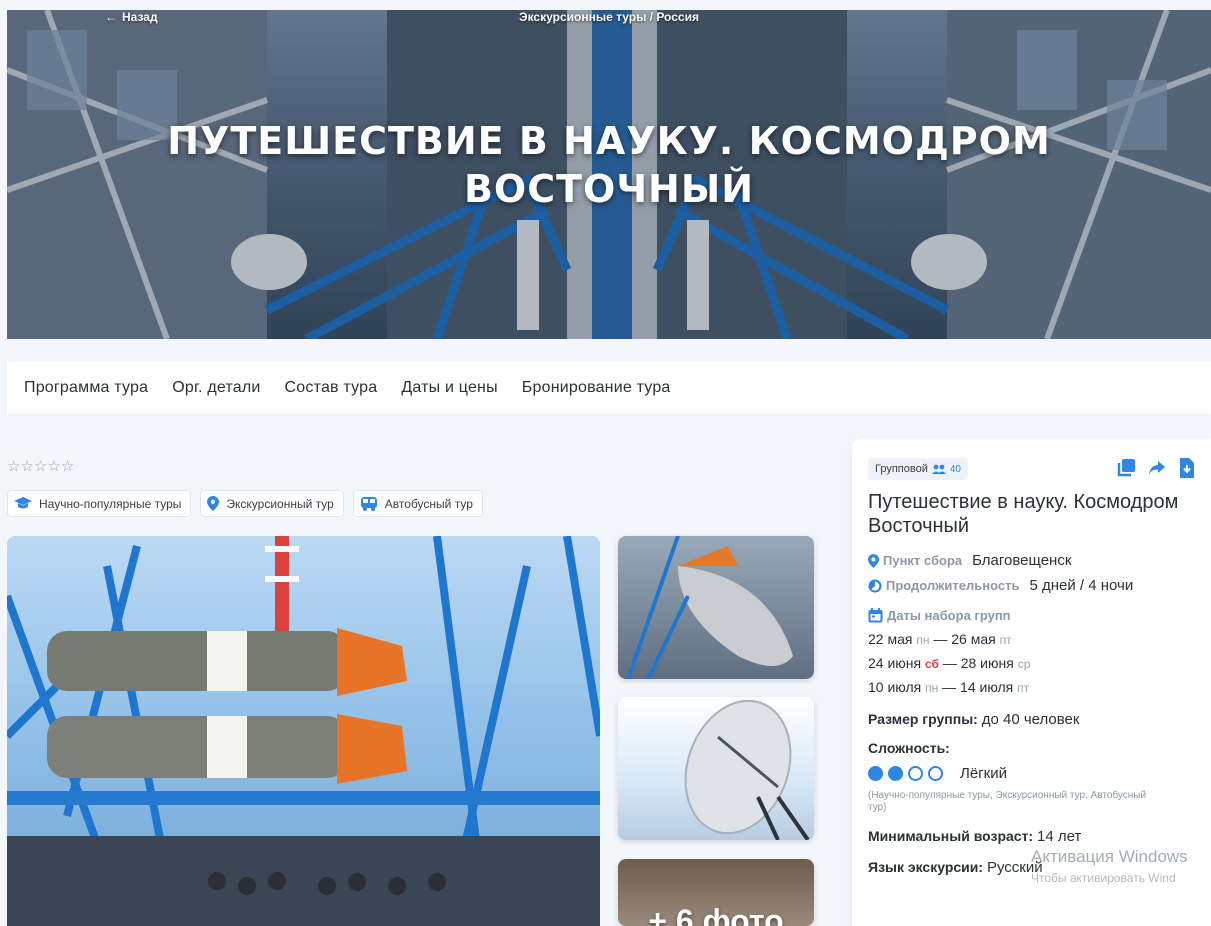 The height and width of the screenshot is (926, 1211). Describe the element at coordinates (368, 503) in the screenshot. I see `bus-icon` at that location.